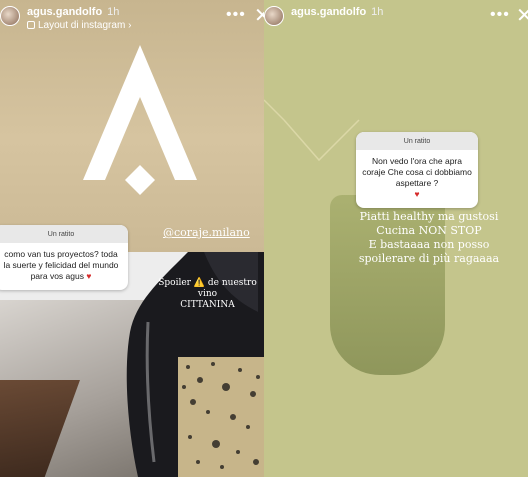  I want to click on story-header: agus.gandolfo 1h ••• ✕, so click(396, 20).